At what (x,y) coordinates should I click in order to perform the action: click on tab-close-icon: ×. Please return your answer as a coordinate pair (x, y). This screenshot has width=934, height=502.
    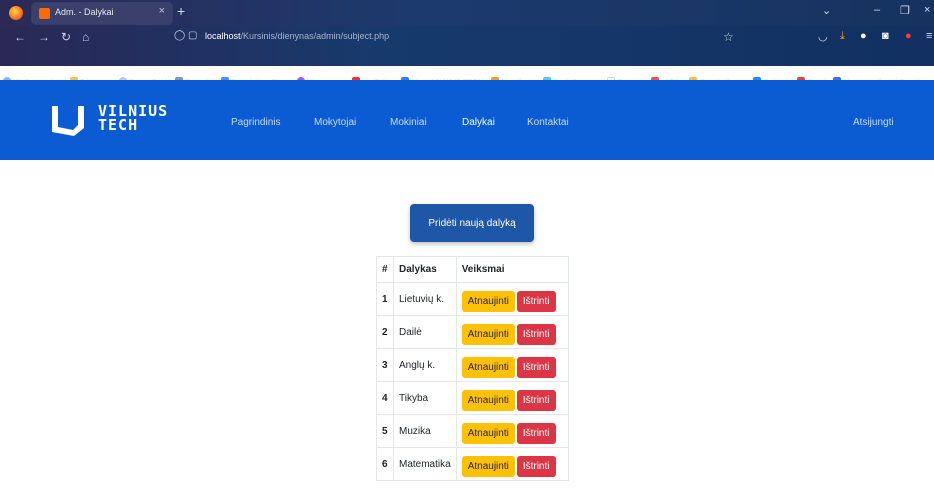
    Looking at the image, I should click on (162, 11).